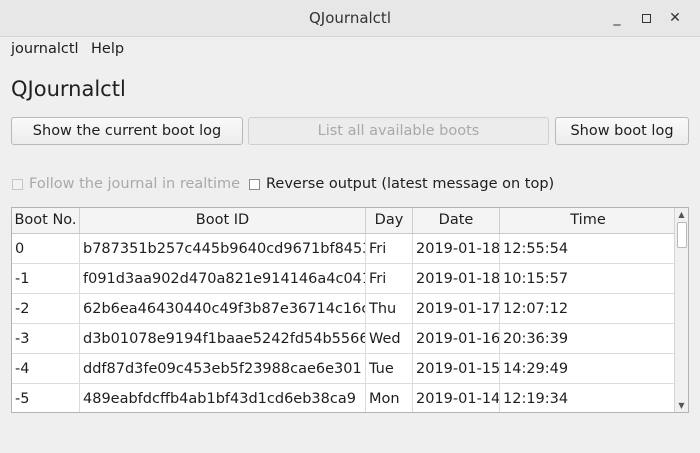 The height and width of the screenshot is (453, 700). I want to click on boot-id-cell: ddf87d3fe09c453eb5f23988cae6e301, so click(223, 369).